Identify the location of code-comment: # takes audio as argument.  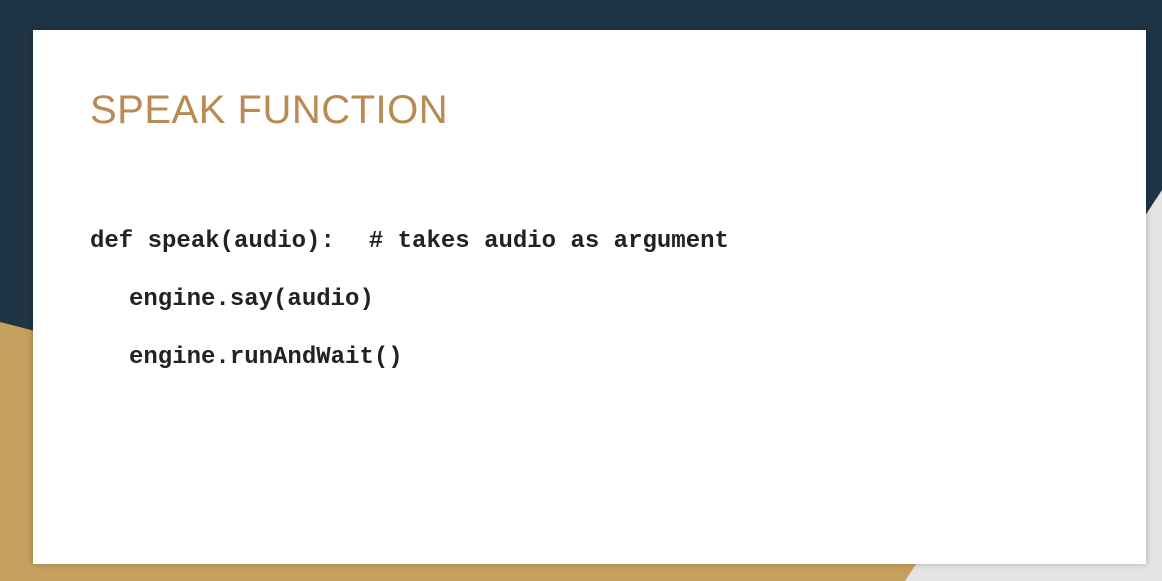
(548, 241).